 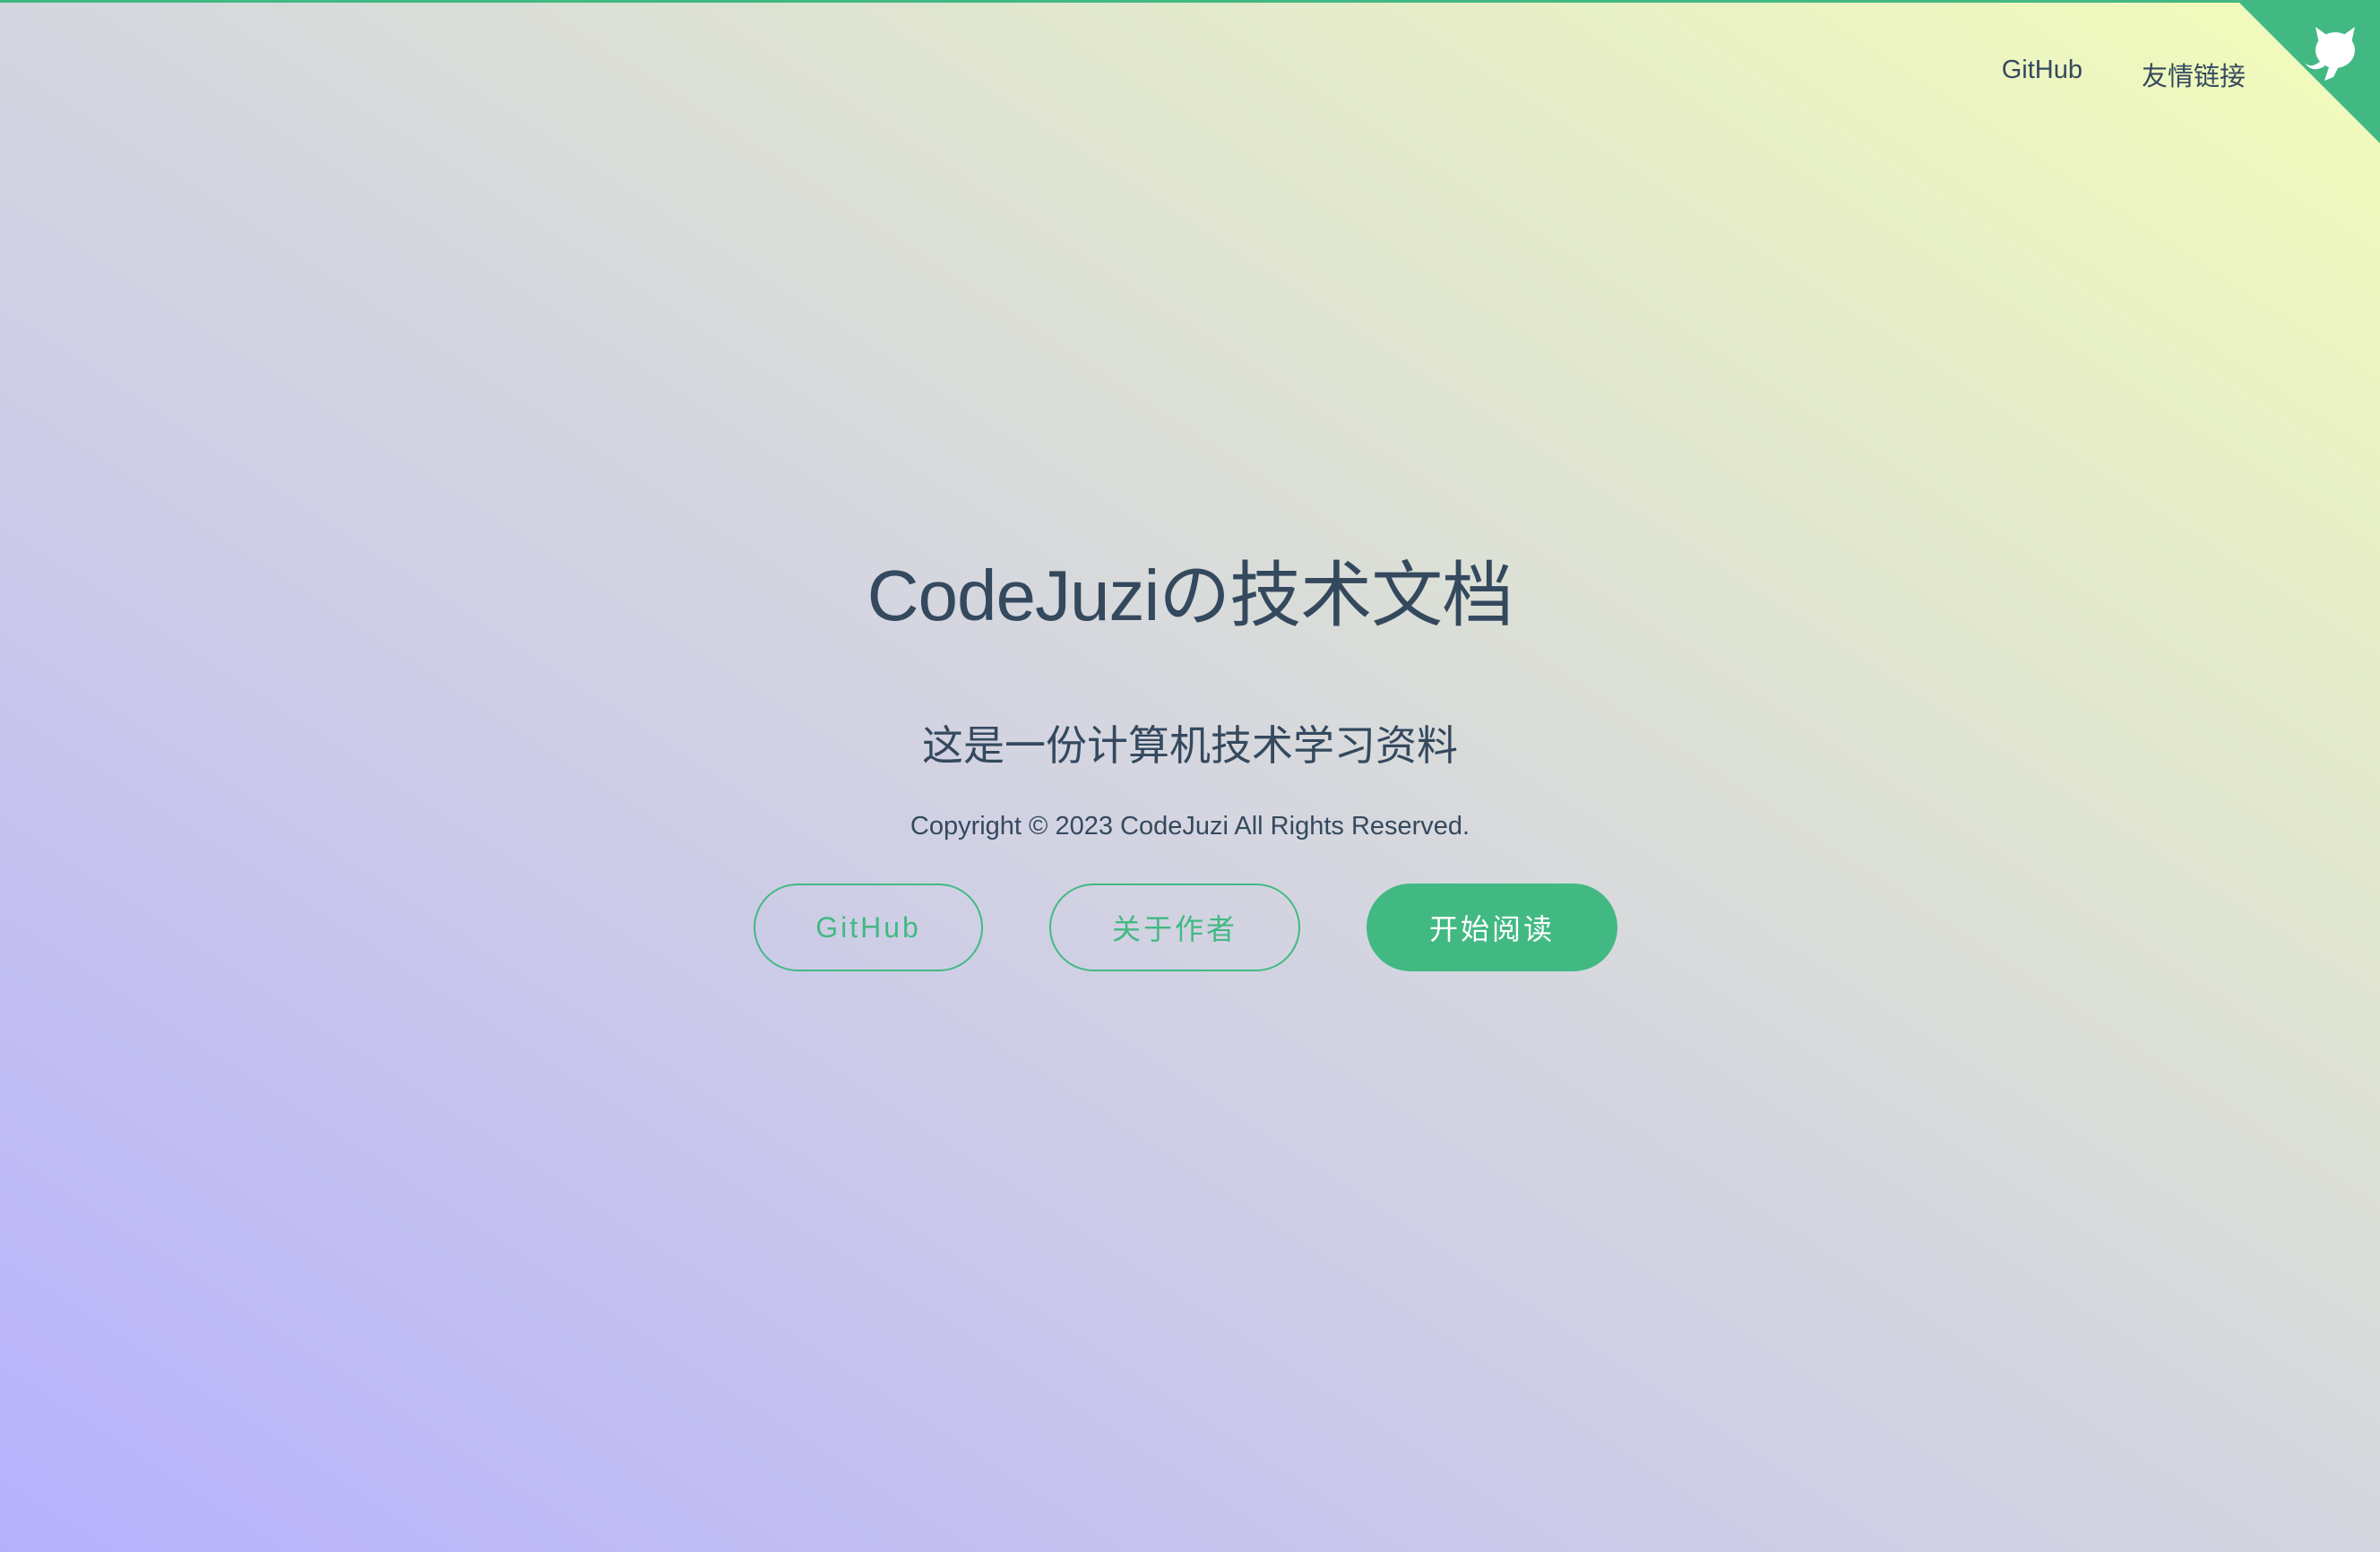 I want to click on github-octocat-icon, so click(x=2308, y=71).